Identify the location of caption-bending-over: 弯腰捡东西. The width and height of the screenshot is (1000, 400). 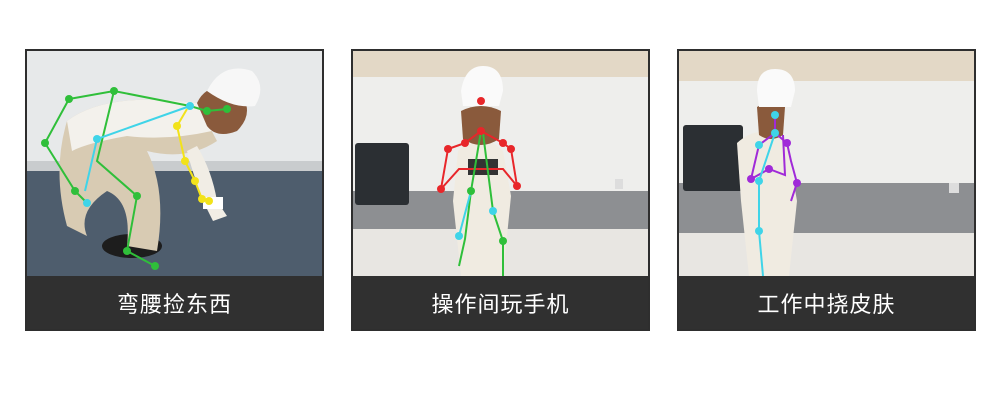
(174, 305).